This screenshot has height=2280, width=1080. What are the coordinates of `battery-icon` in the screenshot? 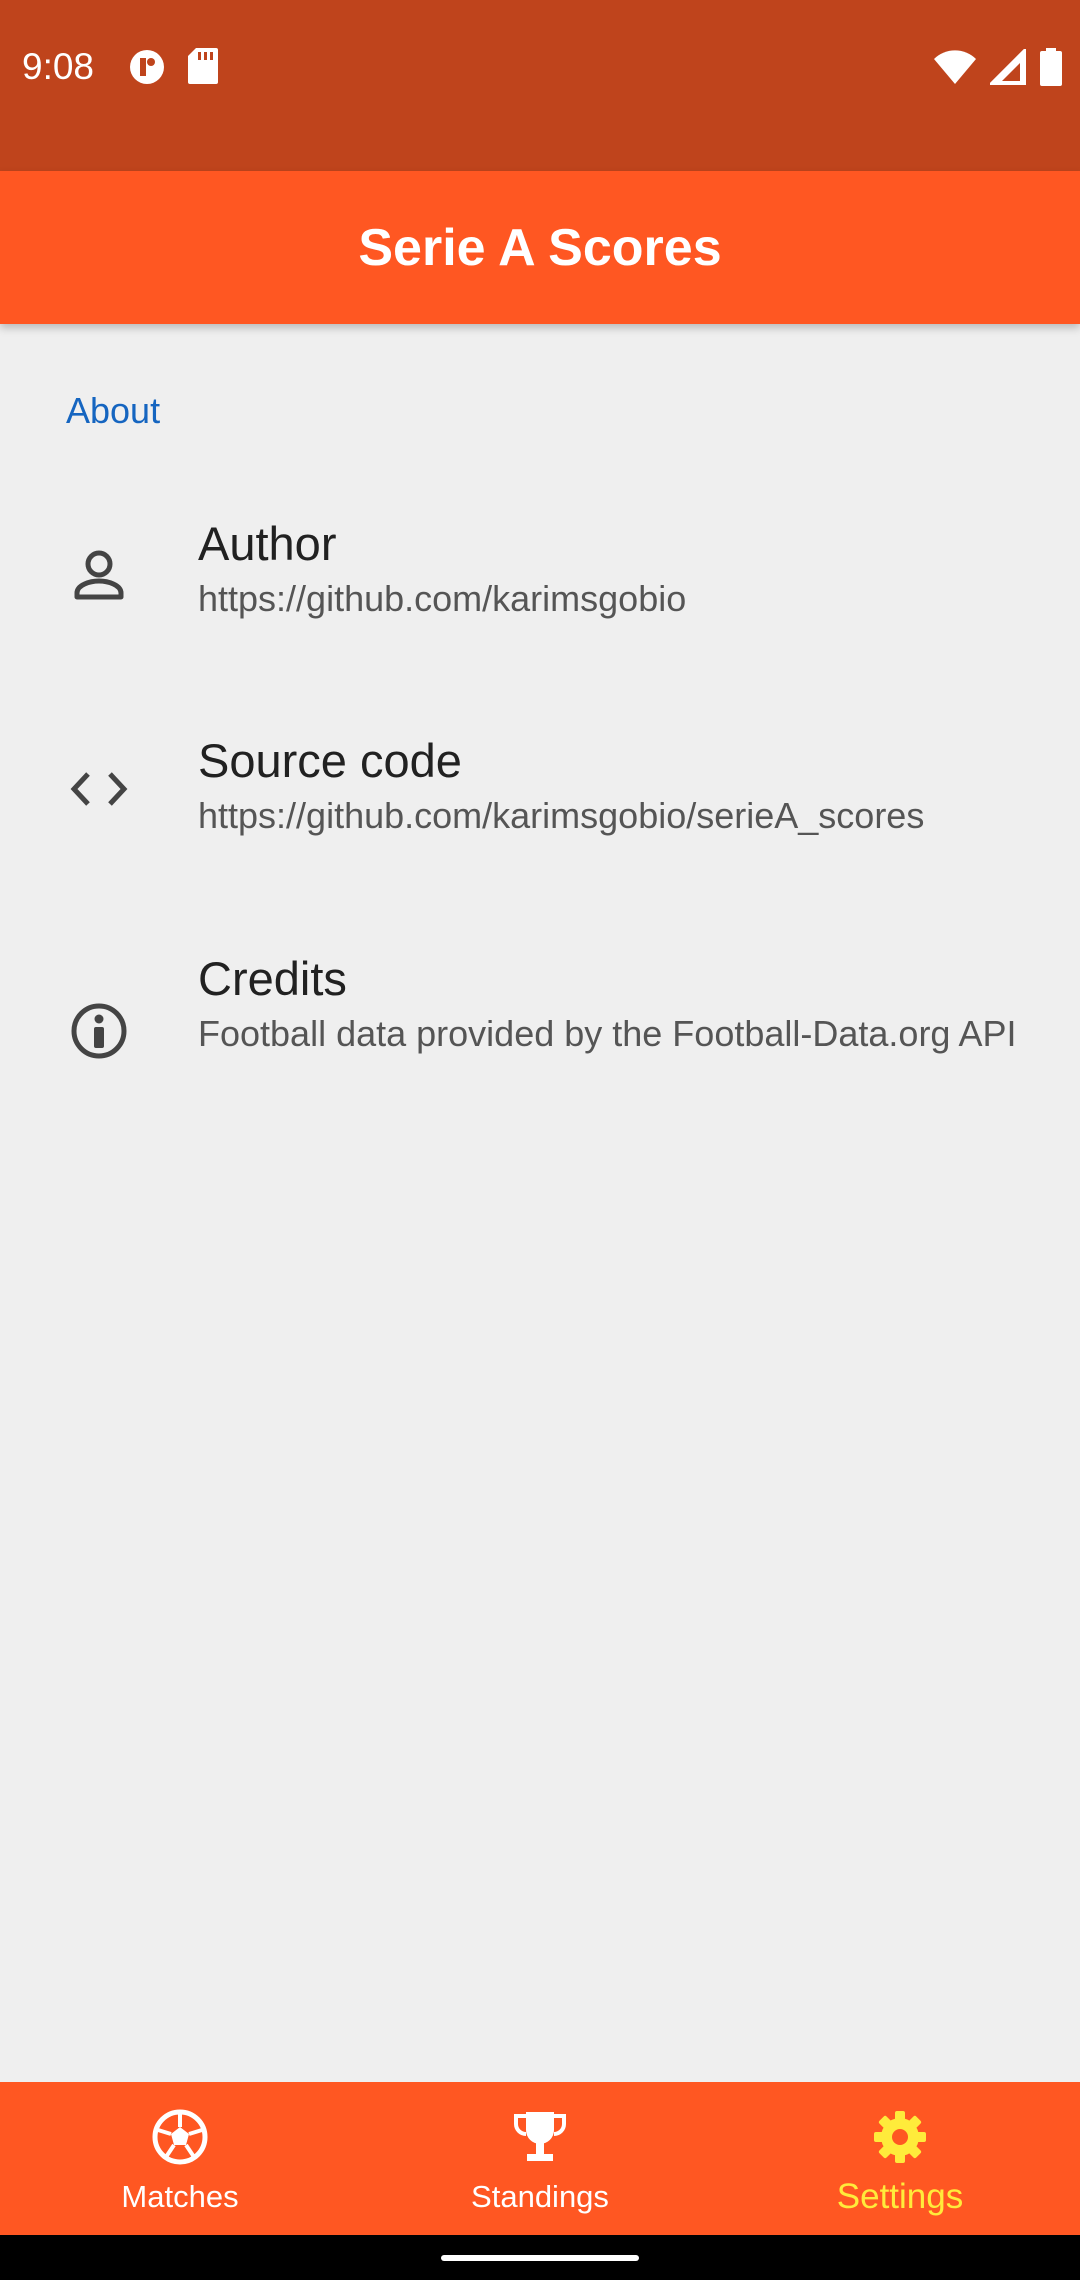 It's located at (1051, 69).